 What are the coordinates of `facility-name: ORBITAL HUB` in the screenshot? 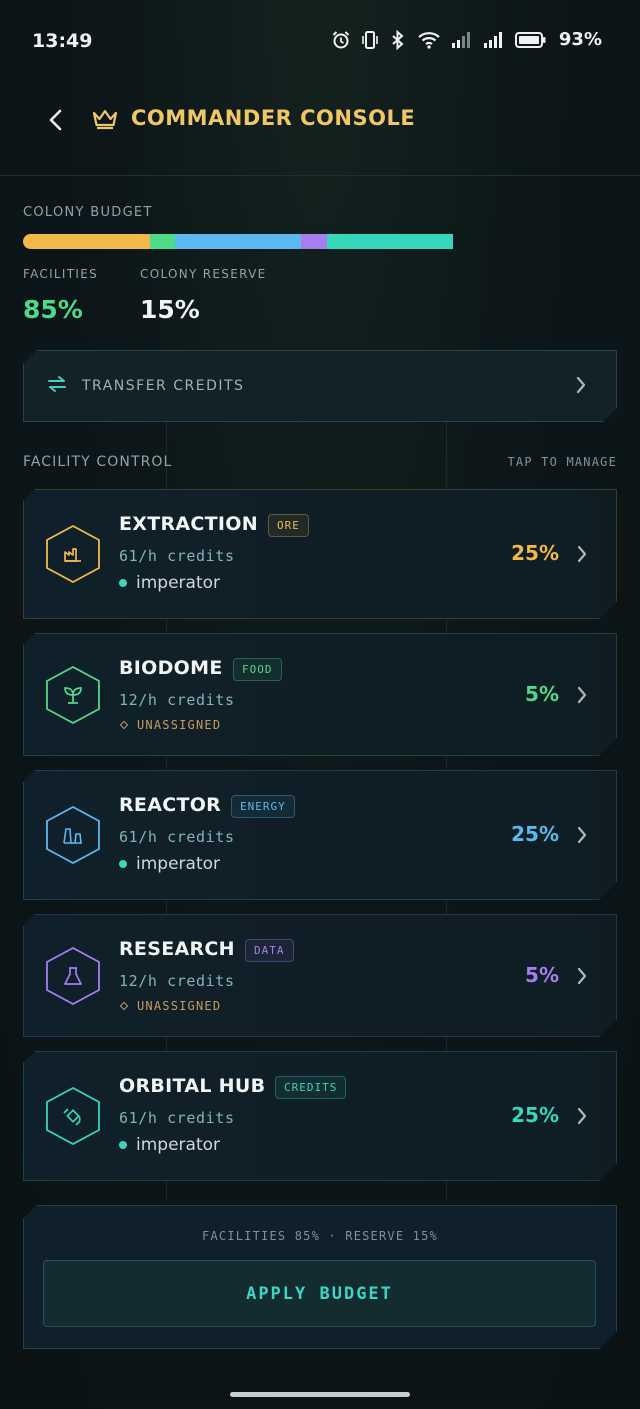 It's located at (192, 1086).